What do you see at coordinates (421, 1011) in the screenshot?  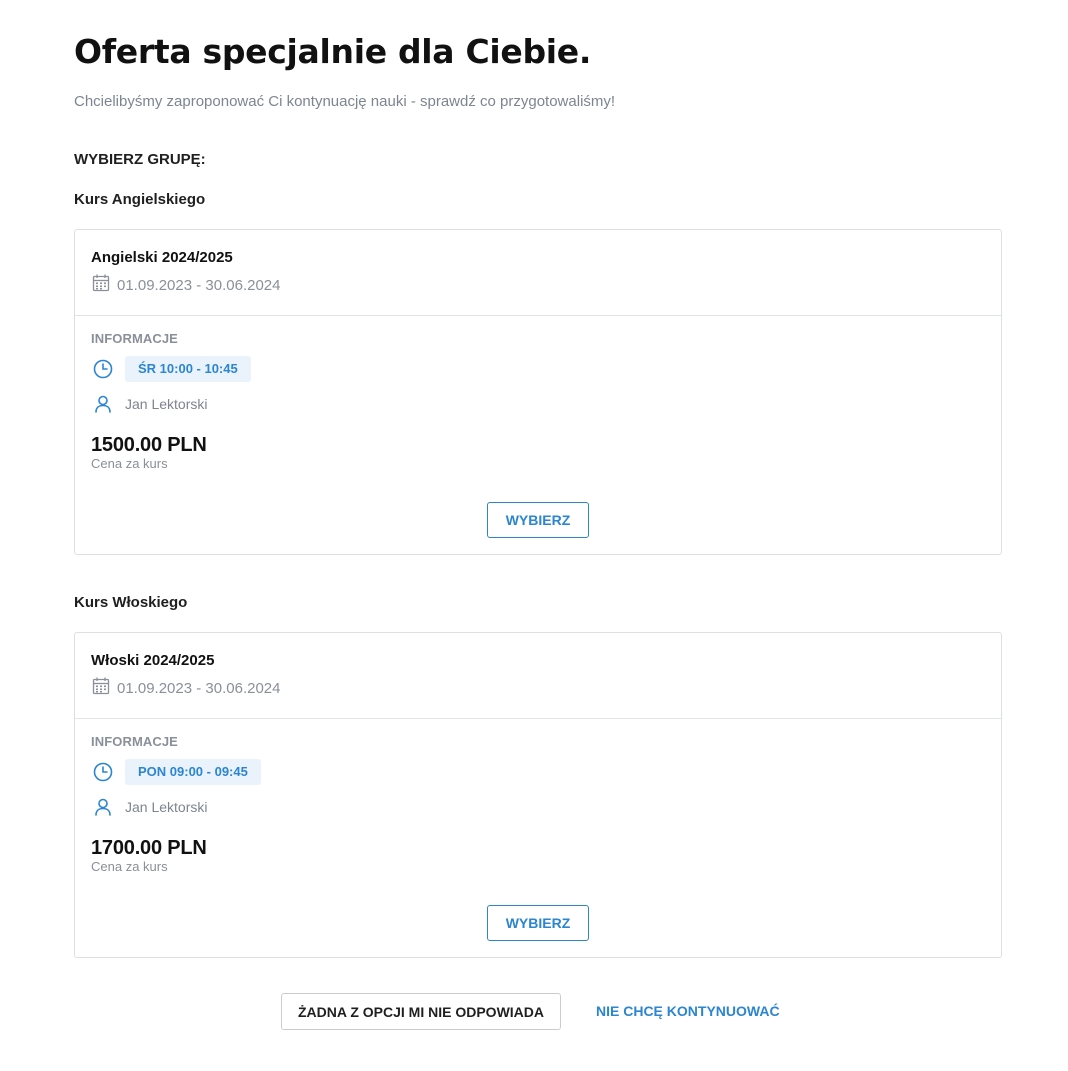 I see `none-fits-button: ŻADNA Z OPCJI MI NIE ODPOWIADA` at bounding box center [421, 1011].